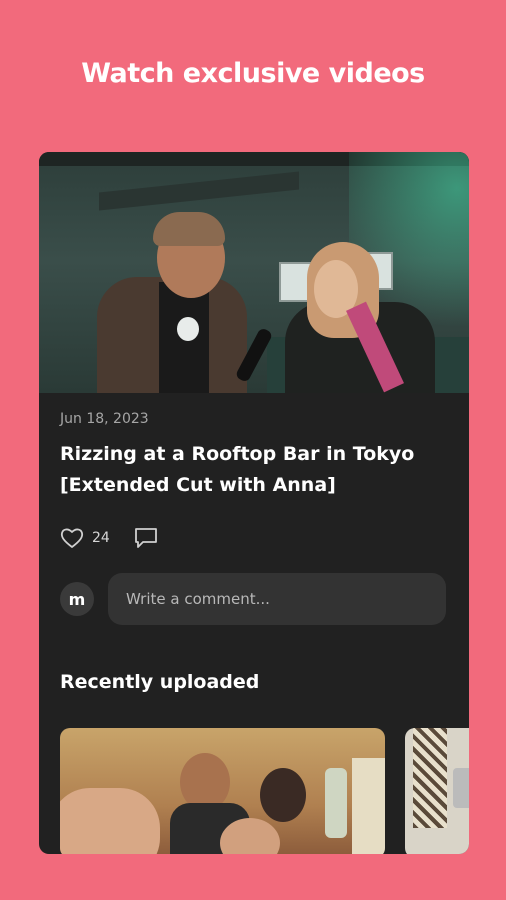 The image size is (506, 900). Describe the element at coordinates (160, 682) in the screenshot. I see `recently-uploaded-heading: Recently uploaded` at that location.